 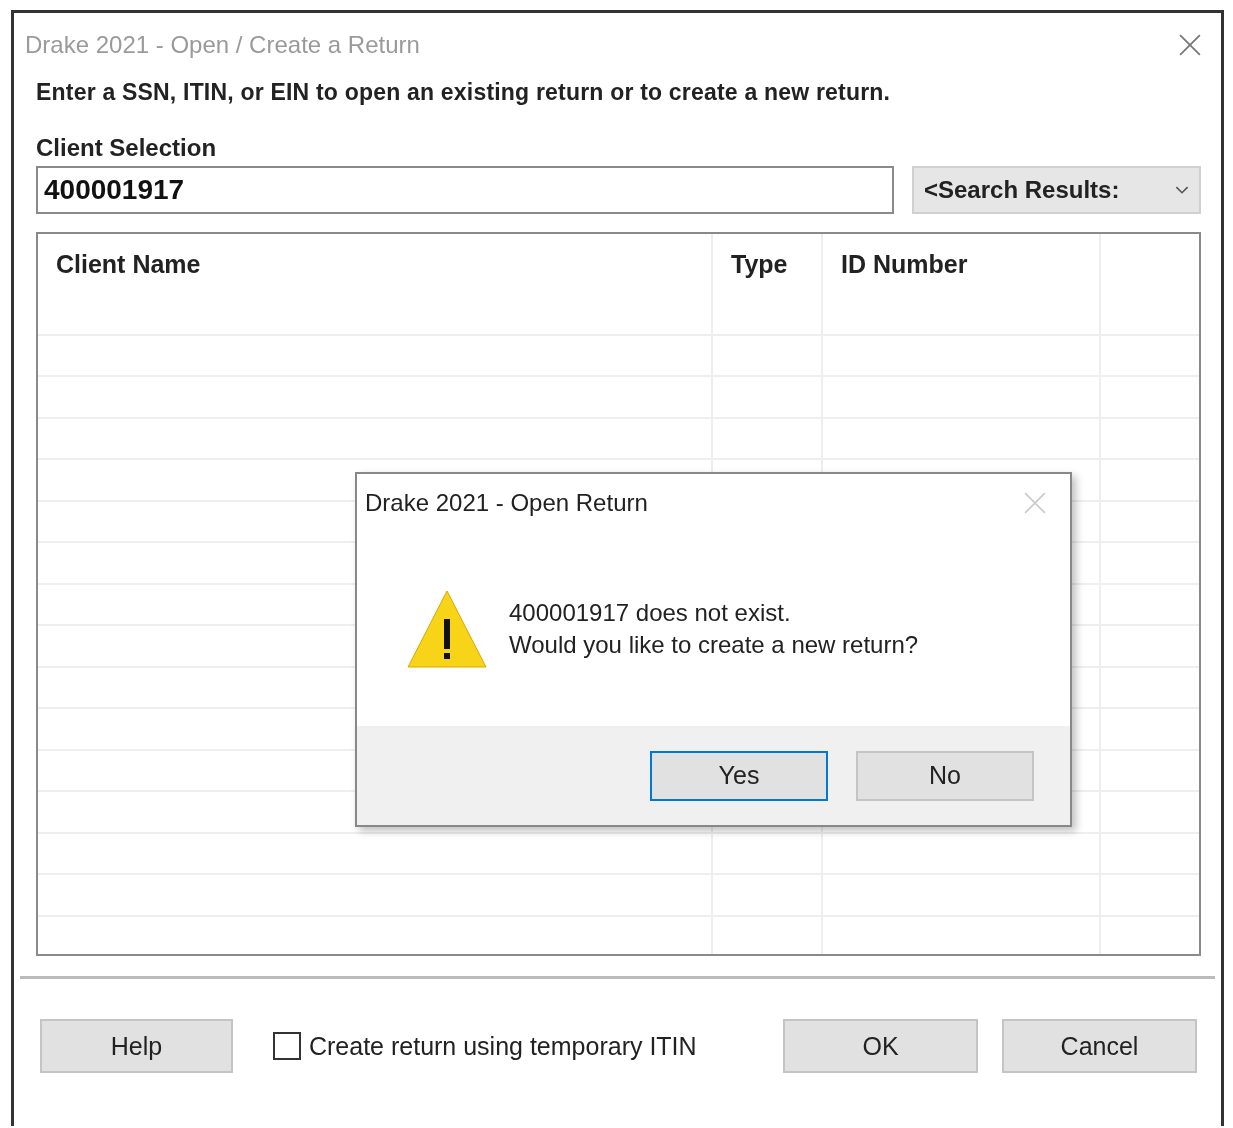 What do you see at coordinates (1099, 1046) in the screenshot?
I see `cancel-button: Cancel` at bounding box center [1099, 1046].